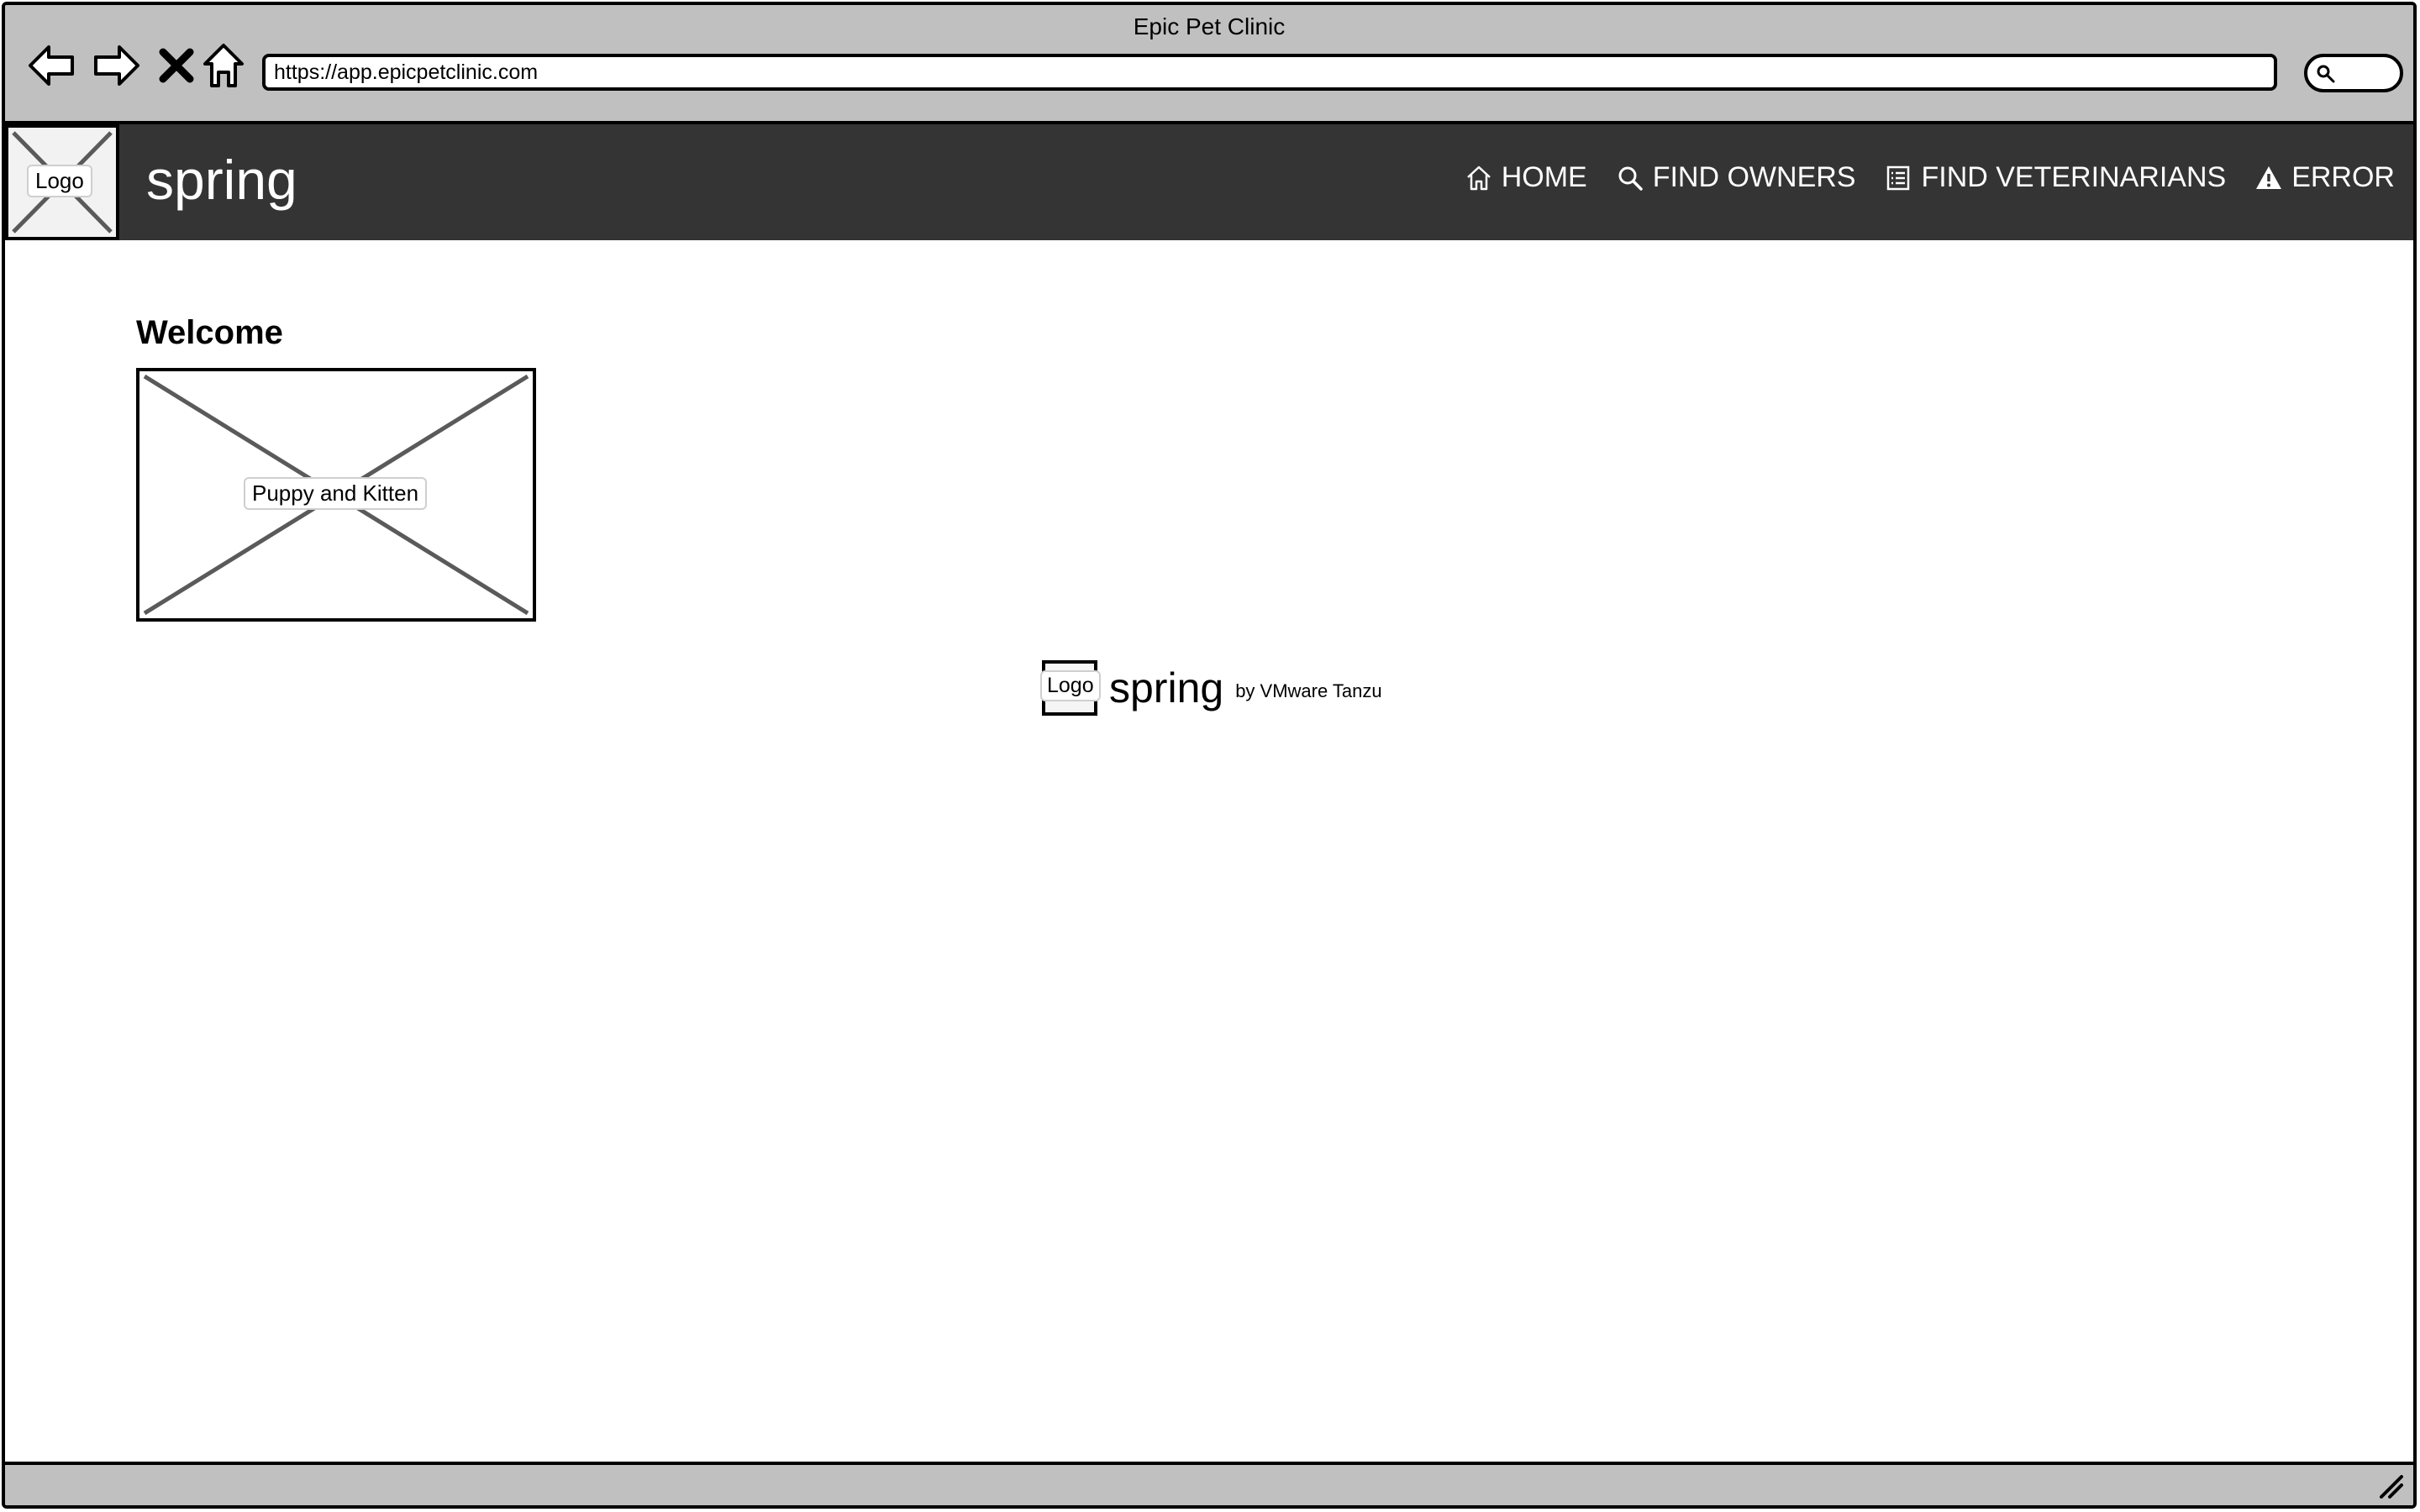 The height and width of the screenshot is (1512, 2420). What do you see at coordinates (1308, 690) in the screenshot?
I see `footer-byline: by VMware Tanzu` at bounding box center [1308, 690].